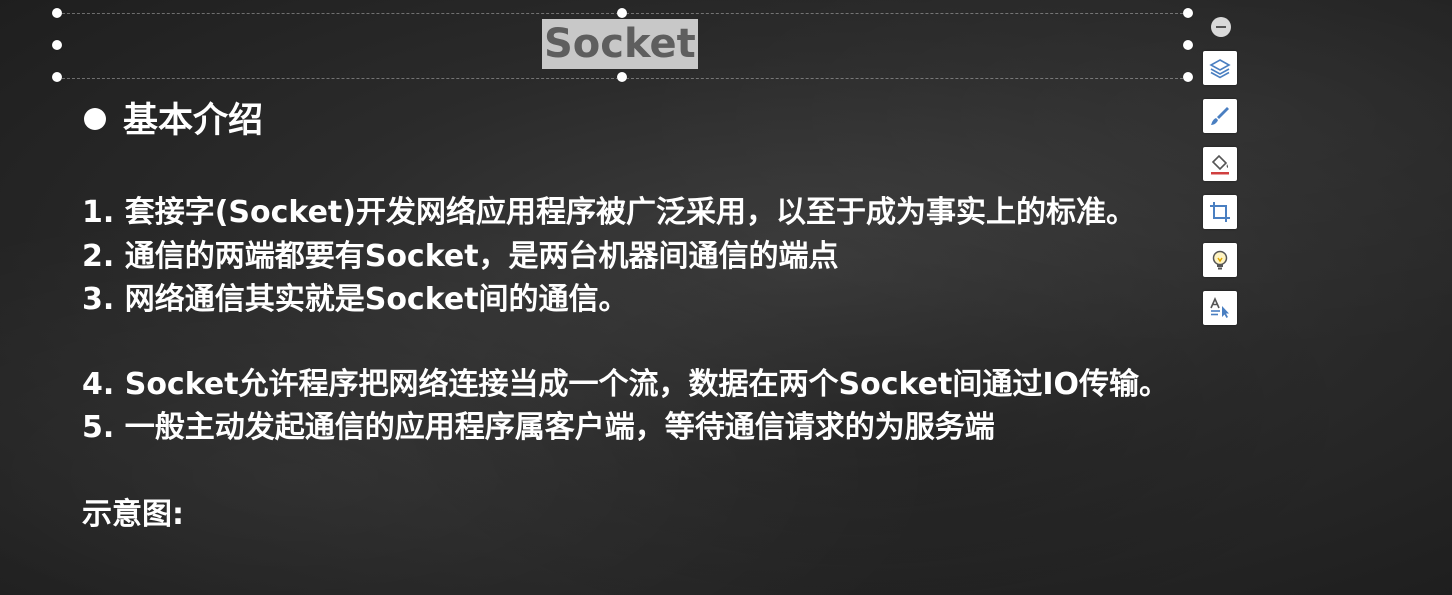  I want to click on heading-bullet, so click(95, 119).